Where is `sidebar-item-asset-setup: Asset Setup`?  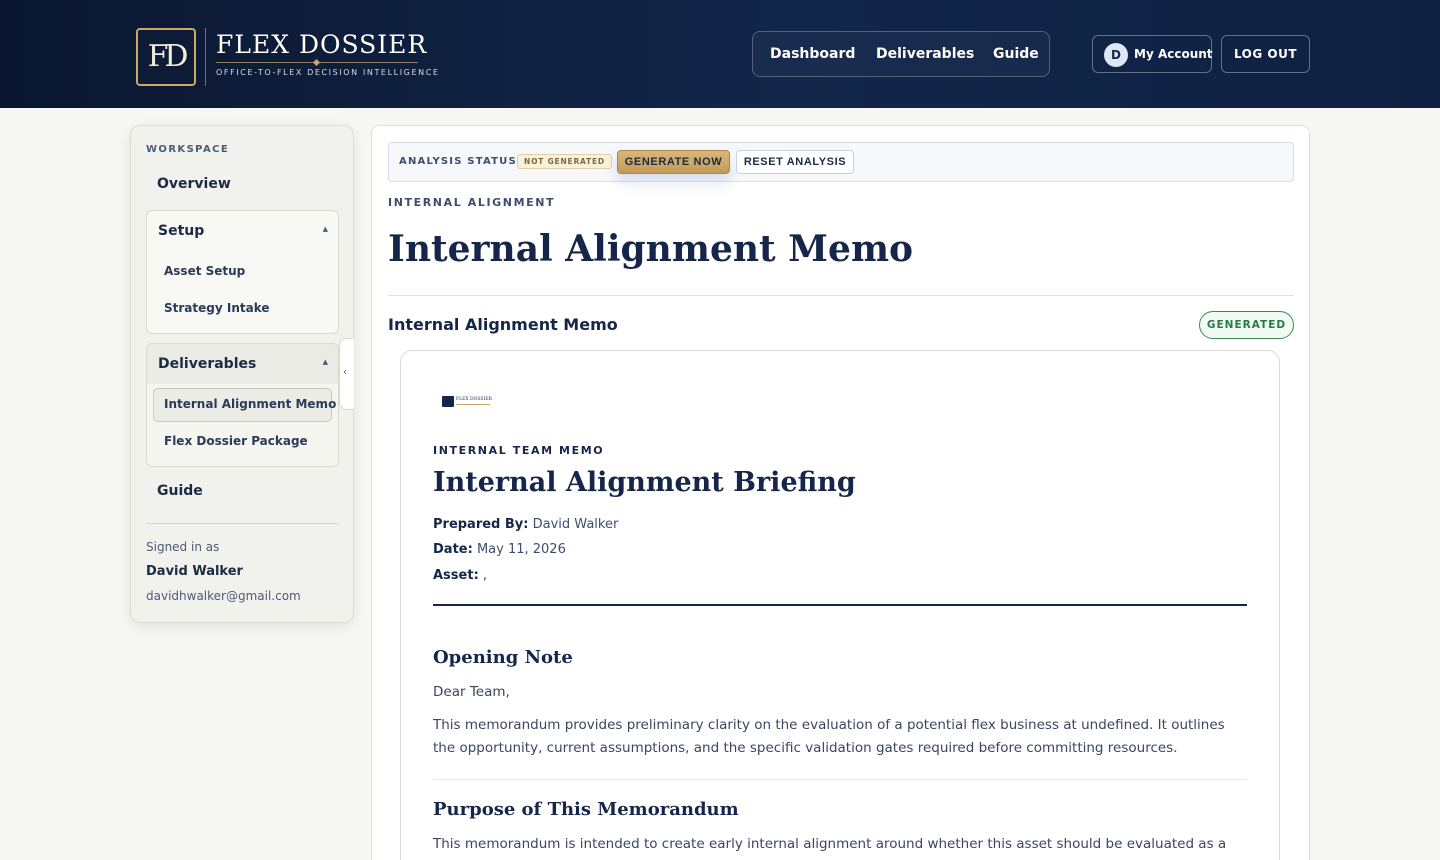 sidebar-item-asset-setup: Asset Setup is located at coordinates (204, 271).